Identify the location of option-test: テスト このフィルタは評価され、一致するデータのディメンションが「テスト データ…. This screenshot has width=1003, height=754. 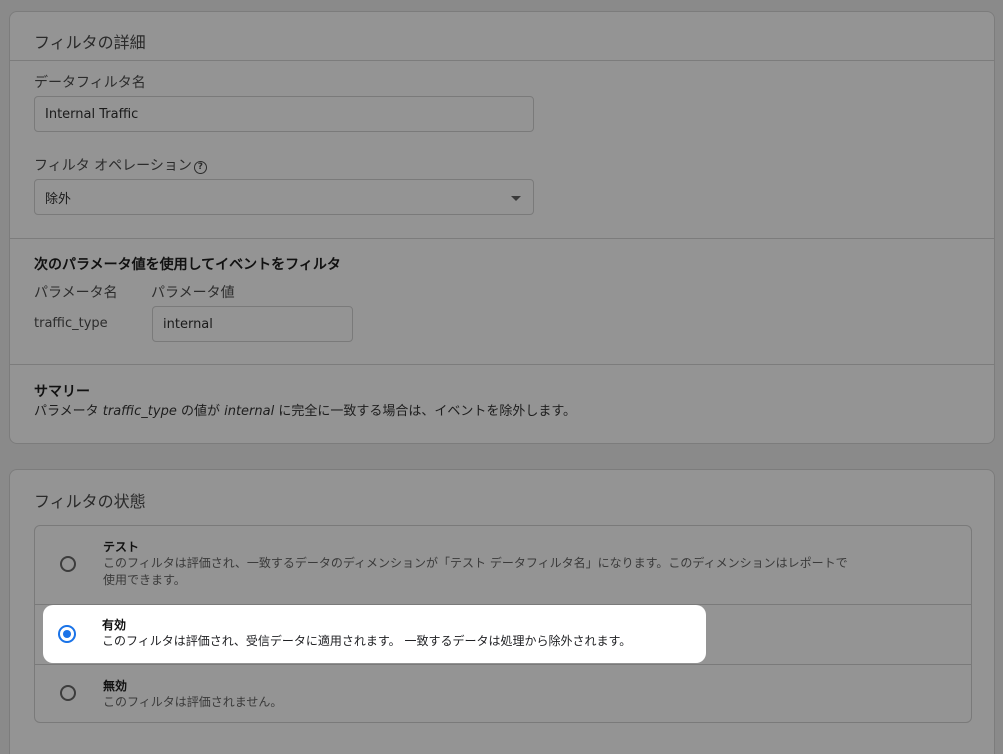
(503, 565).